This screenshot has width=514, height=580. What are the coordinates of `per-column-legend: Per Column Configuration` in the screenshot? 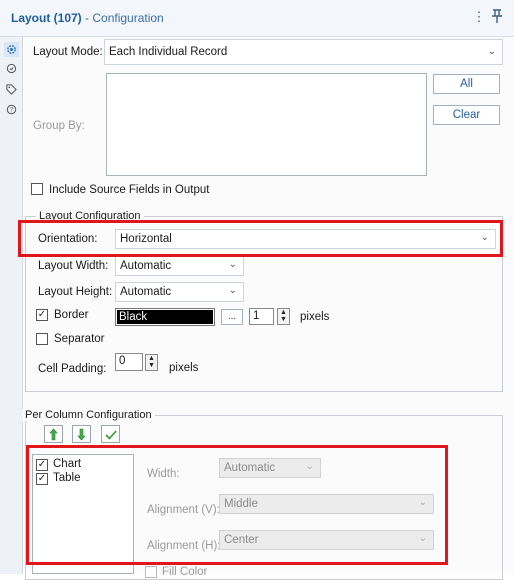 It's located at (88, 415).